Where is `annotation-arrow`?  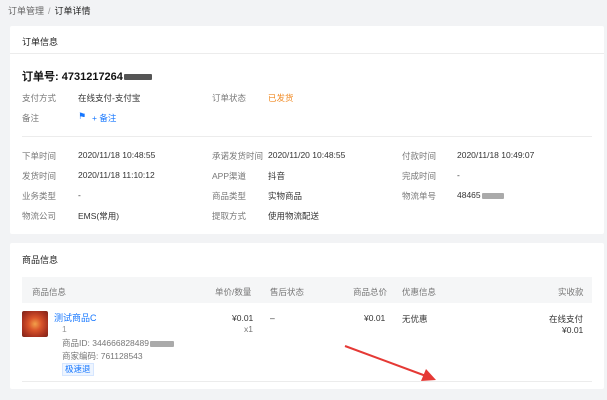 annotation-arrow is located at coordinates (390, 363).